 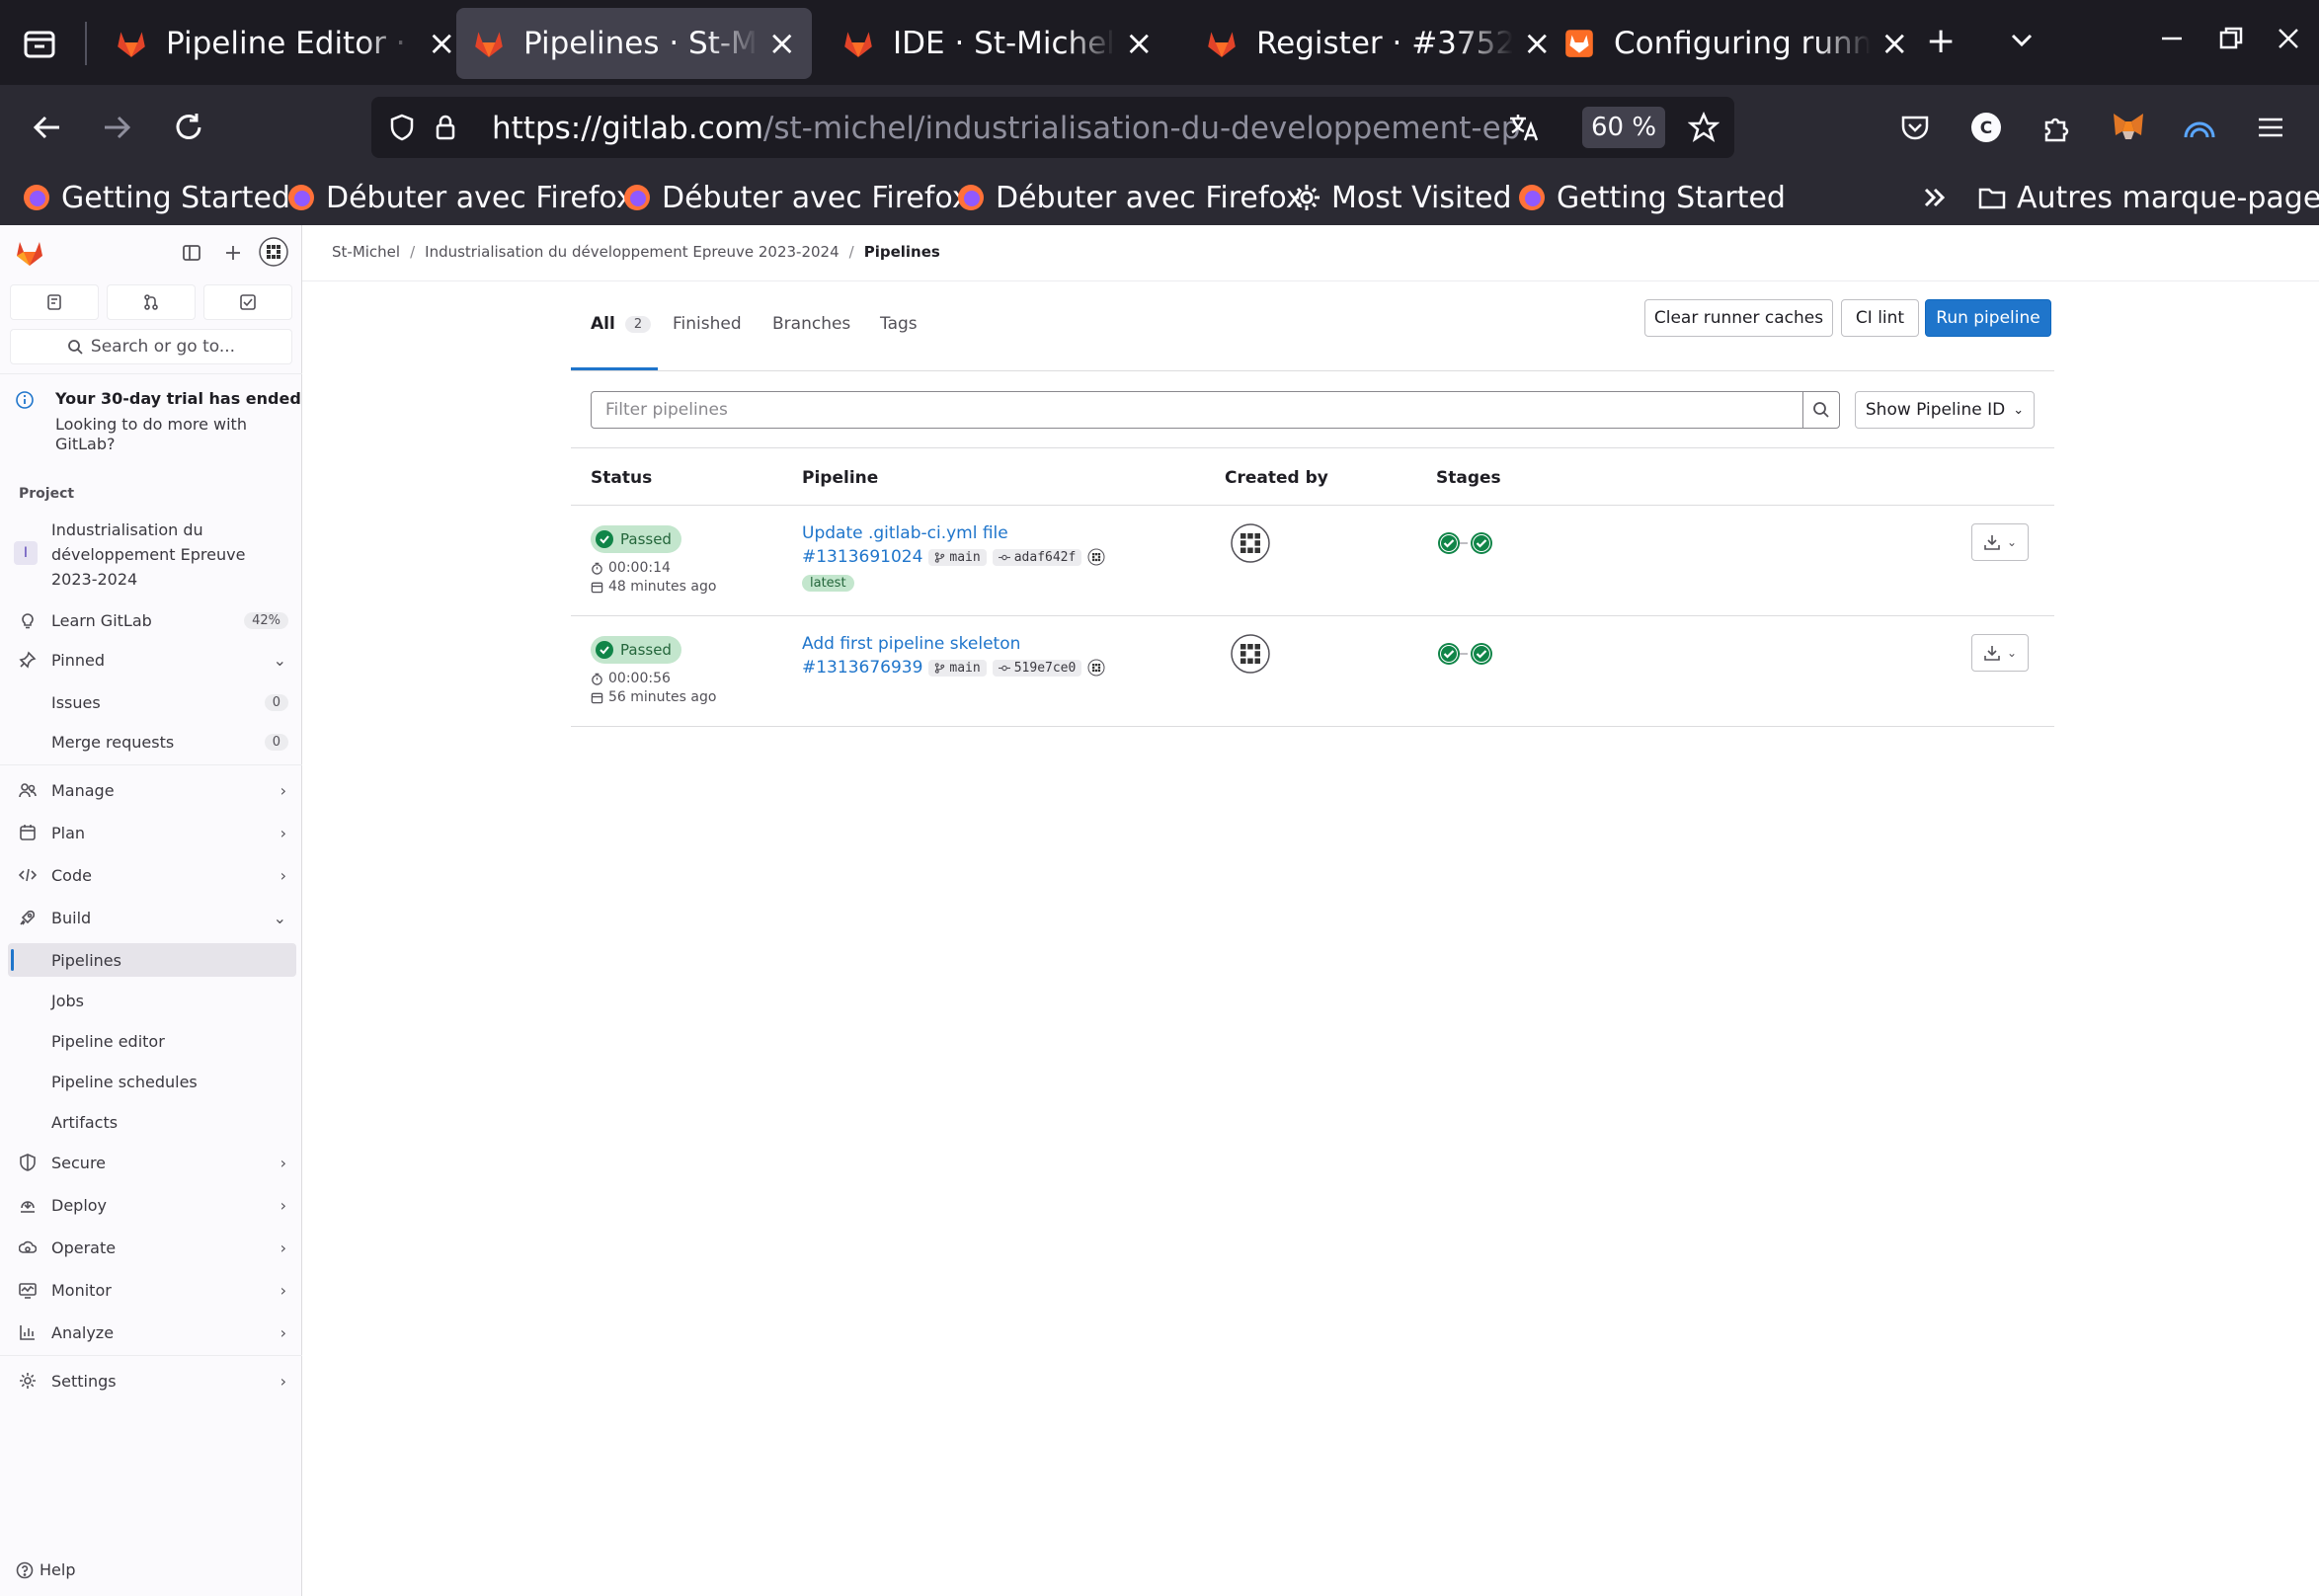 I want to click on ci-lint-button: CI lint, so click(x=1880, y=318).